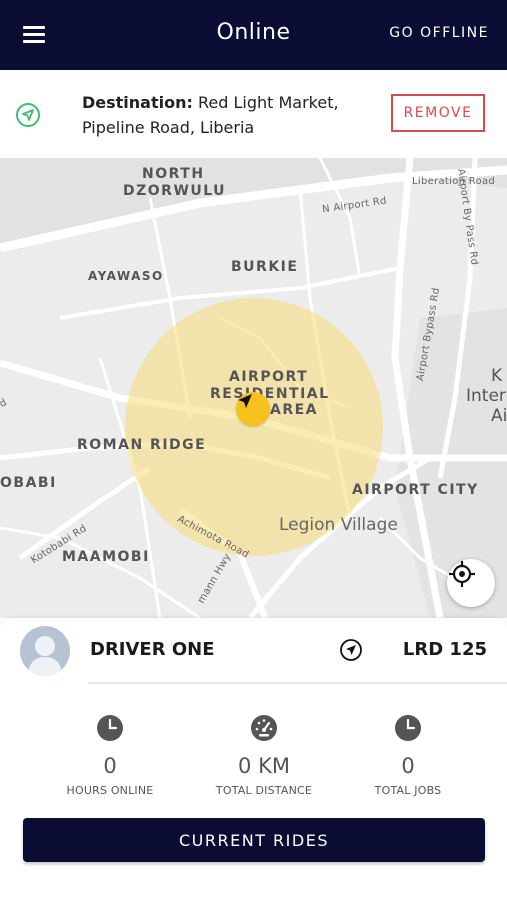  What do you see at coordinates (28, 483) in the screenshot?
I see `map-label-obabi: OBABI` at bounding box center [28, 483].